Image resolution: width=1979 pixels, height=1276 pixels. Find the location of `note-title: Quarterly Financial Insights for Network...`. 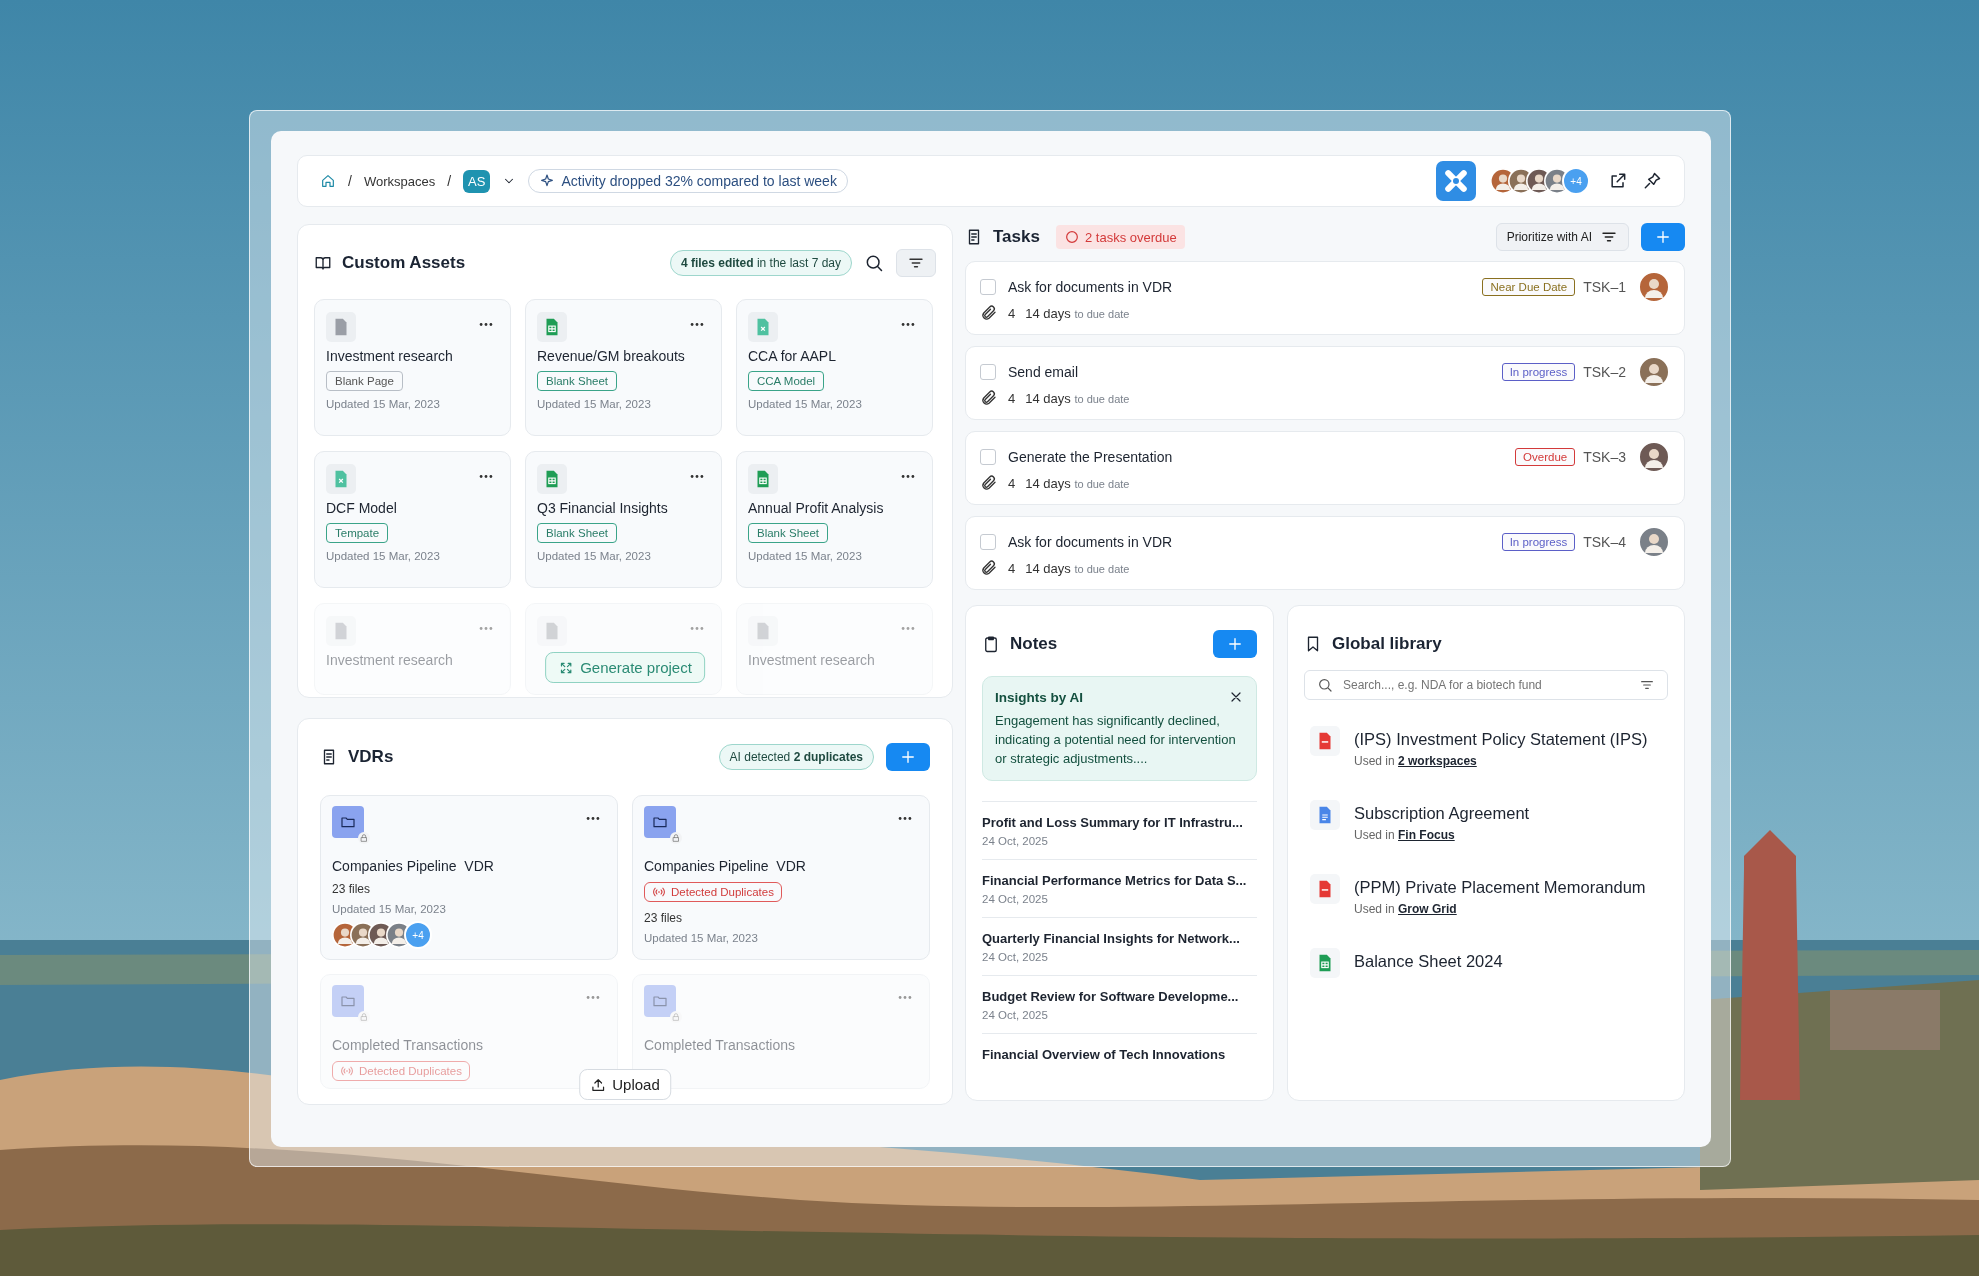

note-title: Quarterly Financial Insights for Network... is located at coordinates (1119, 938).